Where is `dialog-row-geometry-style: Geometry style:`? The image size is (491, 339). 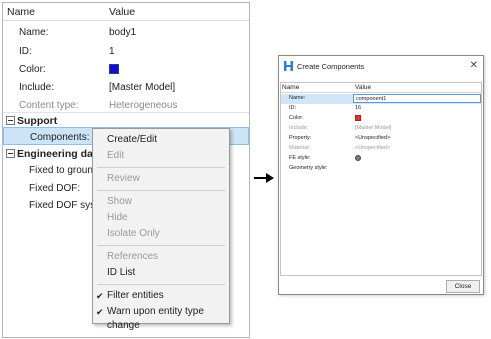 dialog-row-geometry-style: Geometry style: is located at coordinates (381, 169).